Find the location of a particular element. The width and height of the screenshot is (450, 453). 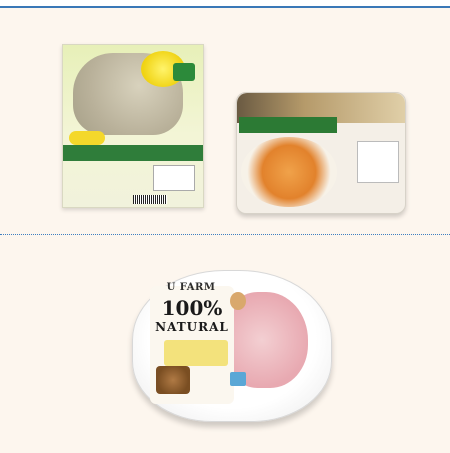

product-package-round-tray: U FARM 100% NATURAL is located at coordinates (232, 346).